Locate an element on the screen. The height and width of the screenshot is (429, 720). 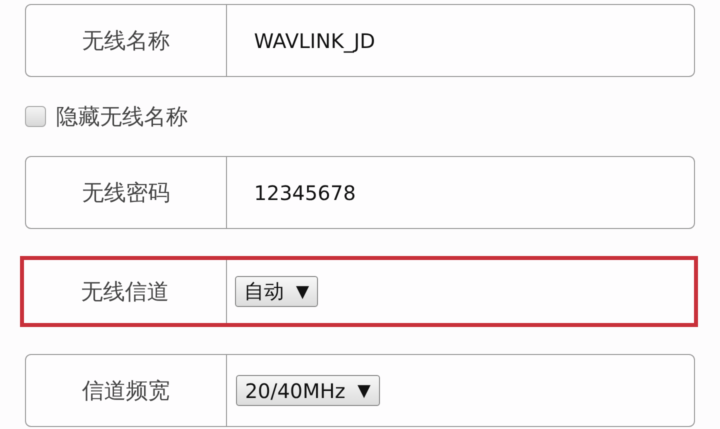
field-label: 信道频宽 is located at coordinates (126, 390).